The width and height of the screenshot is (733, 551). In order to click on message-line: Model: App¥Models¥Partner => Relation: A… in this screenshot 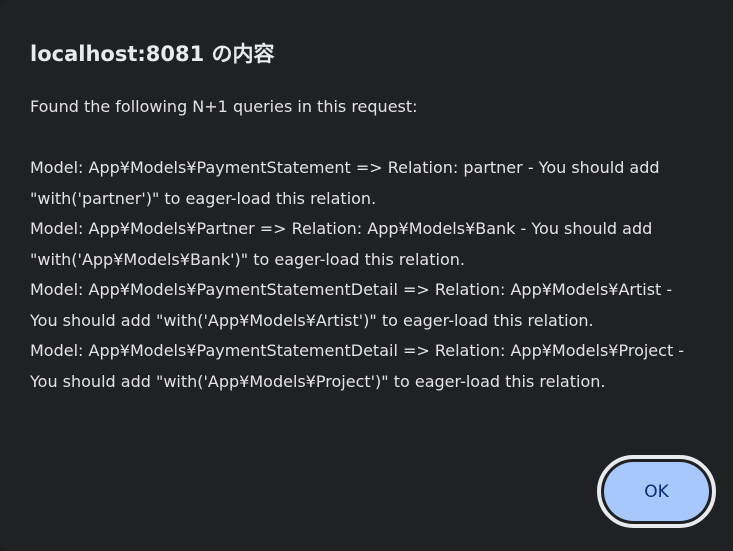, I will do `click(341, 228)`.